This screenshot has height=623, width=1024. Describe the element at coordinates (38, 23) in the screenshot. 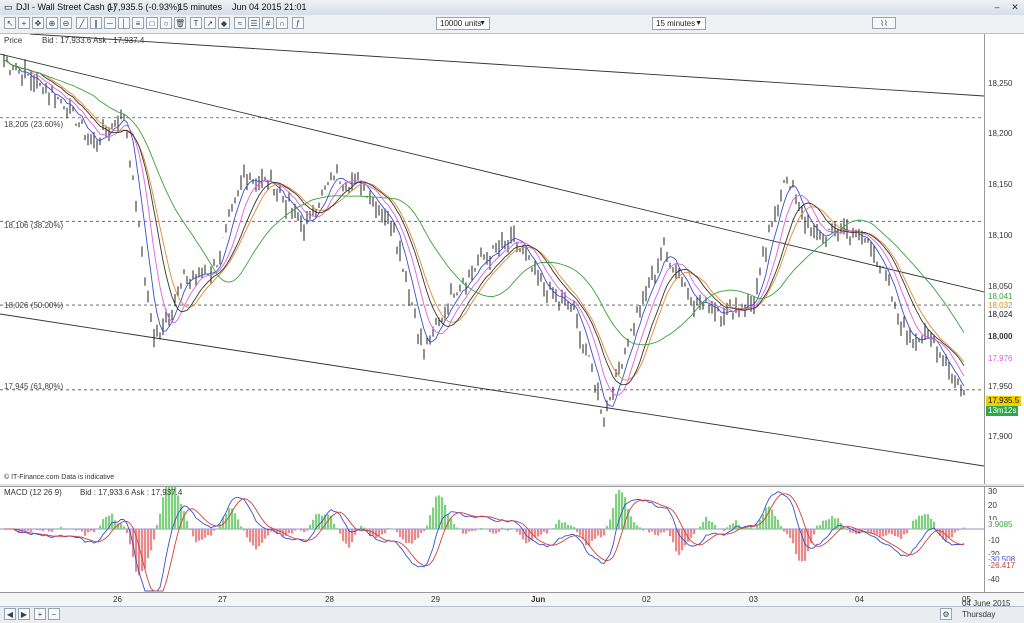

I see `pan-icon: ✥` at that location.